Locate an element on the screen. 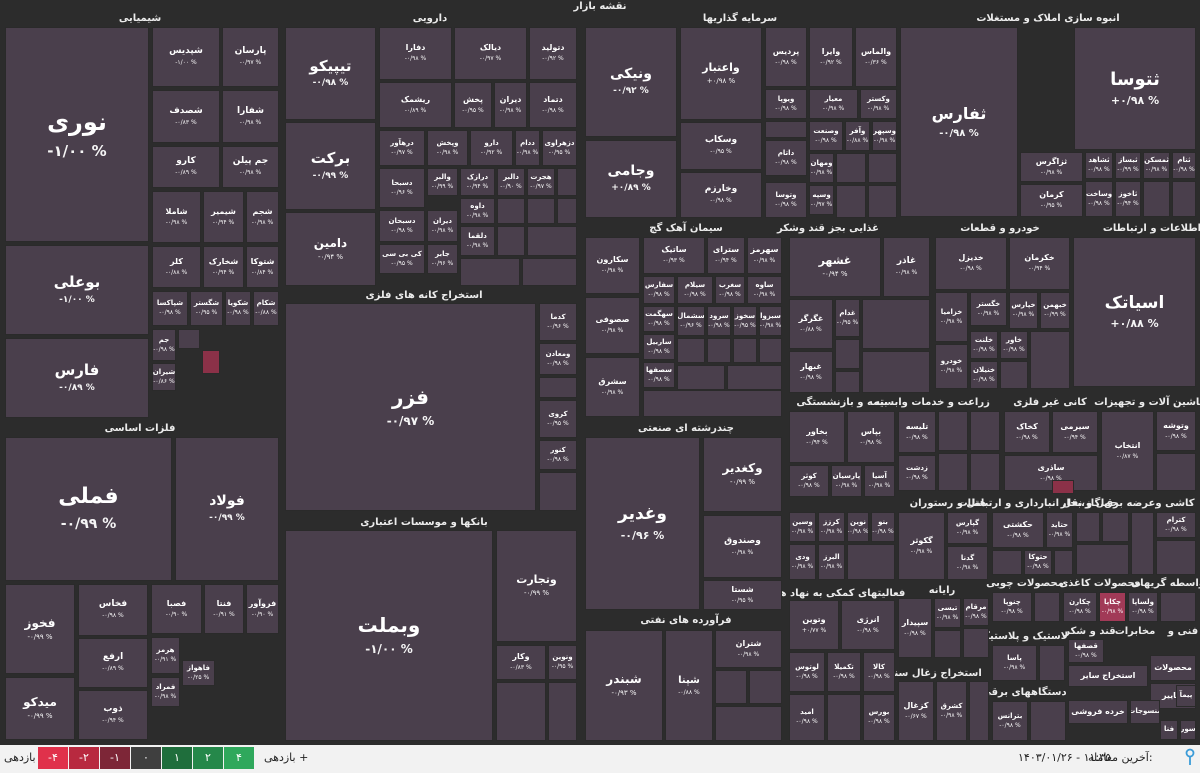 This screenshot has height=773, width=1200. stock-cell: وکستر -۰/۹۸ % is located at coordinates (878, 104).